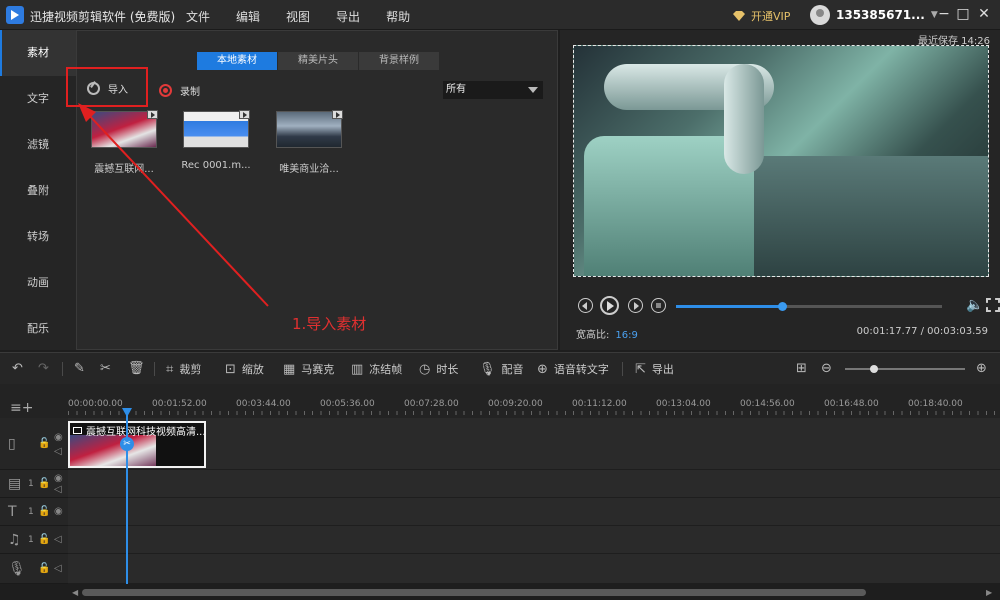  Describe the element at coordinates (170, 369) in the screenshot. I see `crop-icon: ⌗` at that location.